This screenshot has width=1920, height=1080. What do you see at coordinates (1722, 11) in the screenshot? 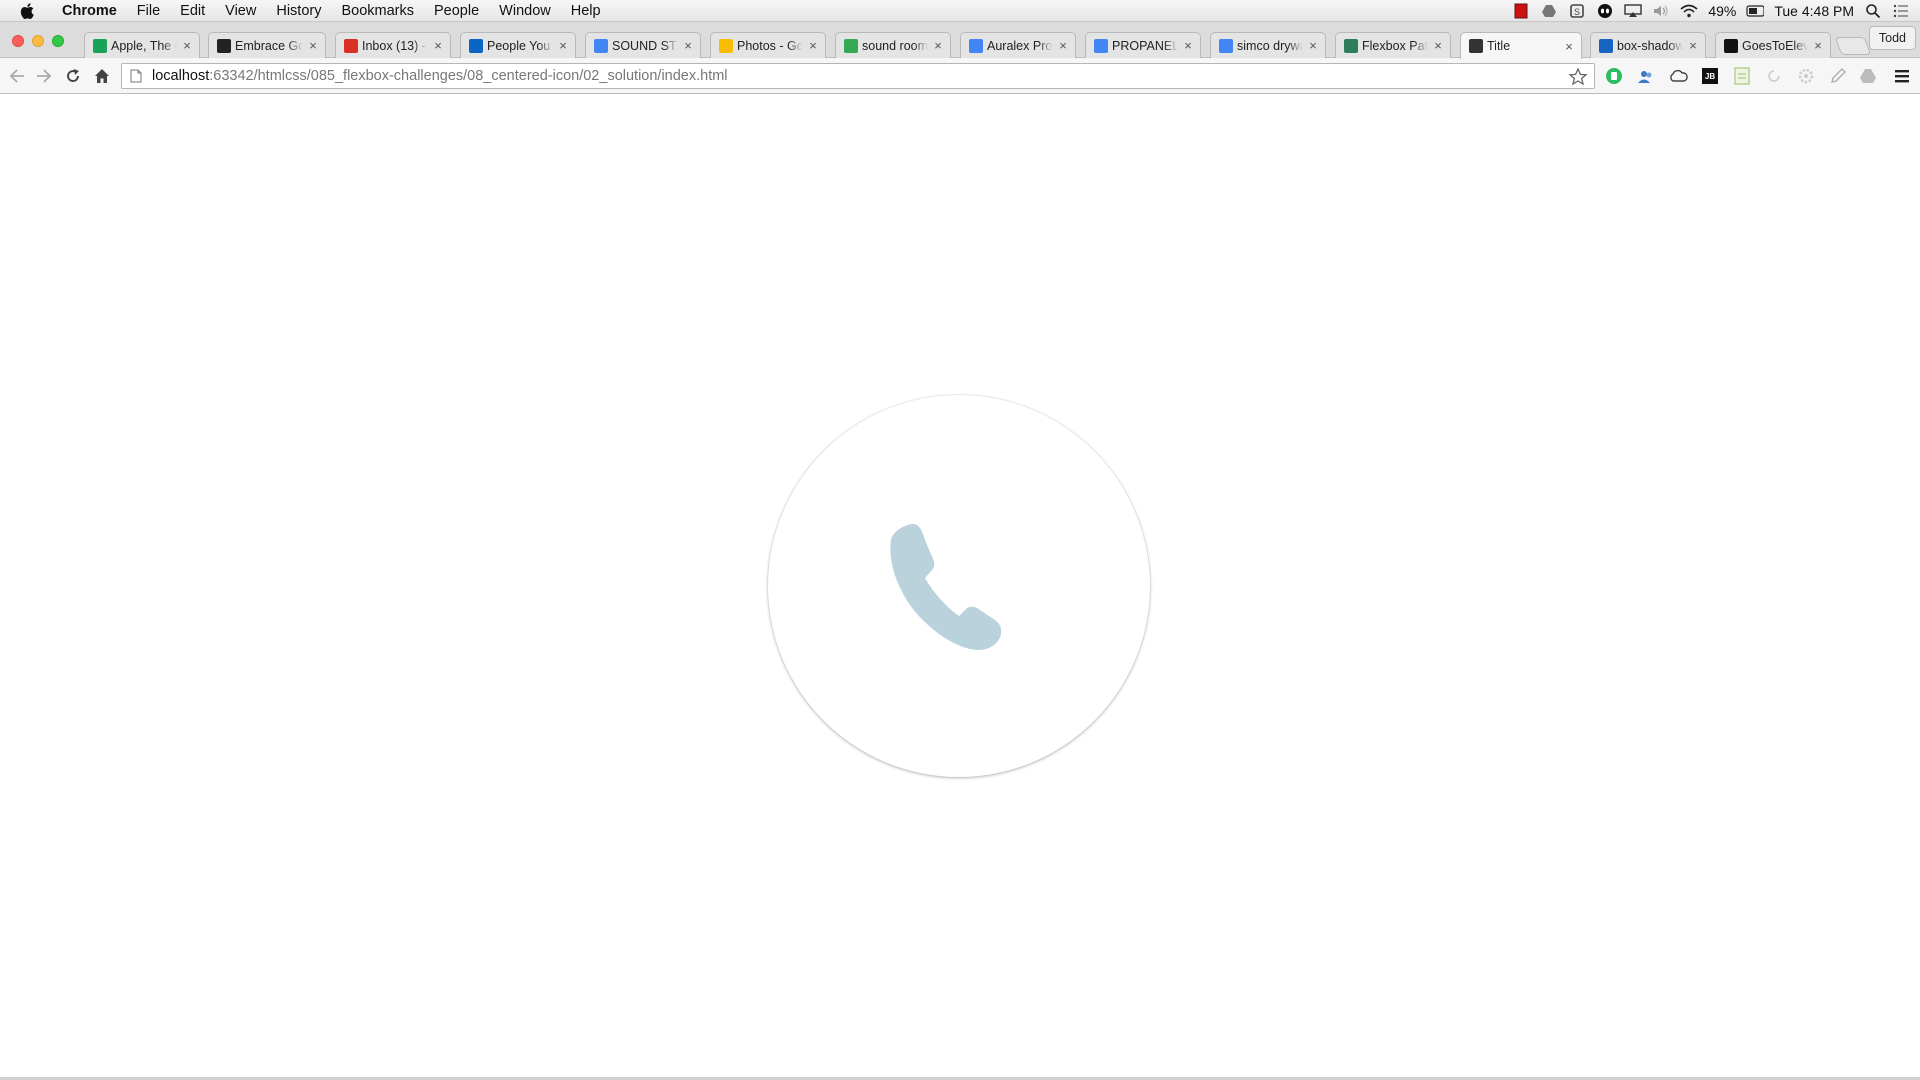
I see `battery-percent: 49%` at bounding box center [1722, 11].